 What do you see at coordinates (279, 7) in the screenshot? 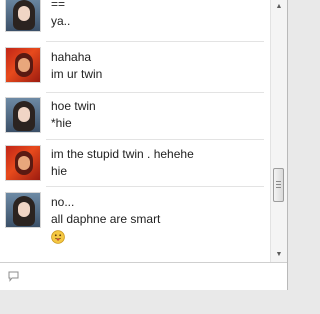
I see `scroll-up-arrow: ▲` at bounding box center [279, 7].